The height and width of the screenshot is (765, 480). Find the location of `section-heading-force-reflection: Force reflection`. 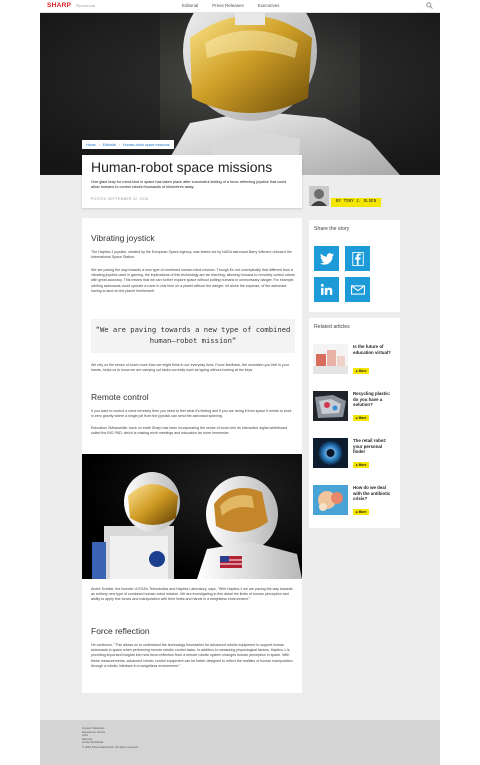

section-heading-force-reflection: Force reflection is located at coordinates (120, 631).